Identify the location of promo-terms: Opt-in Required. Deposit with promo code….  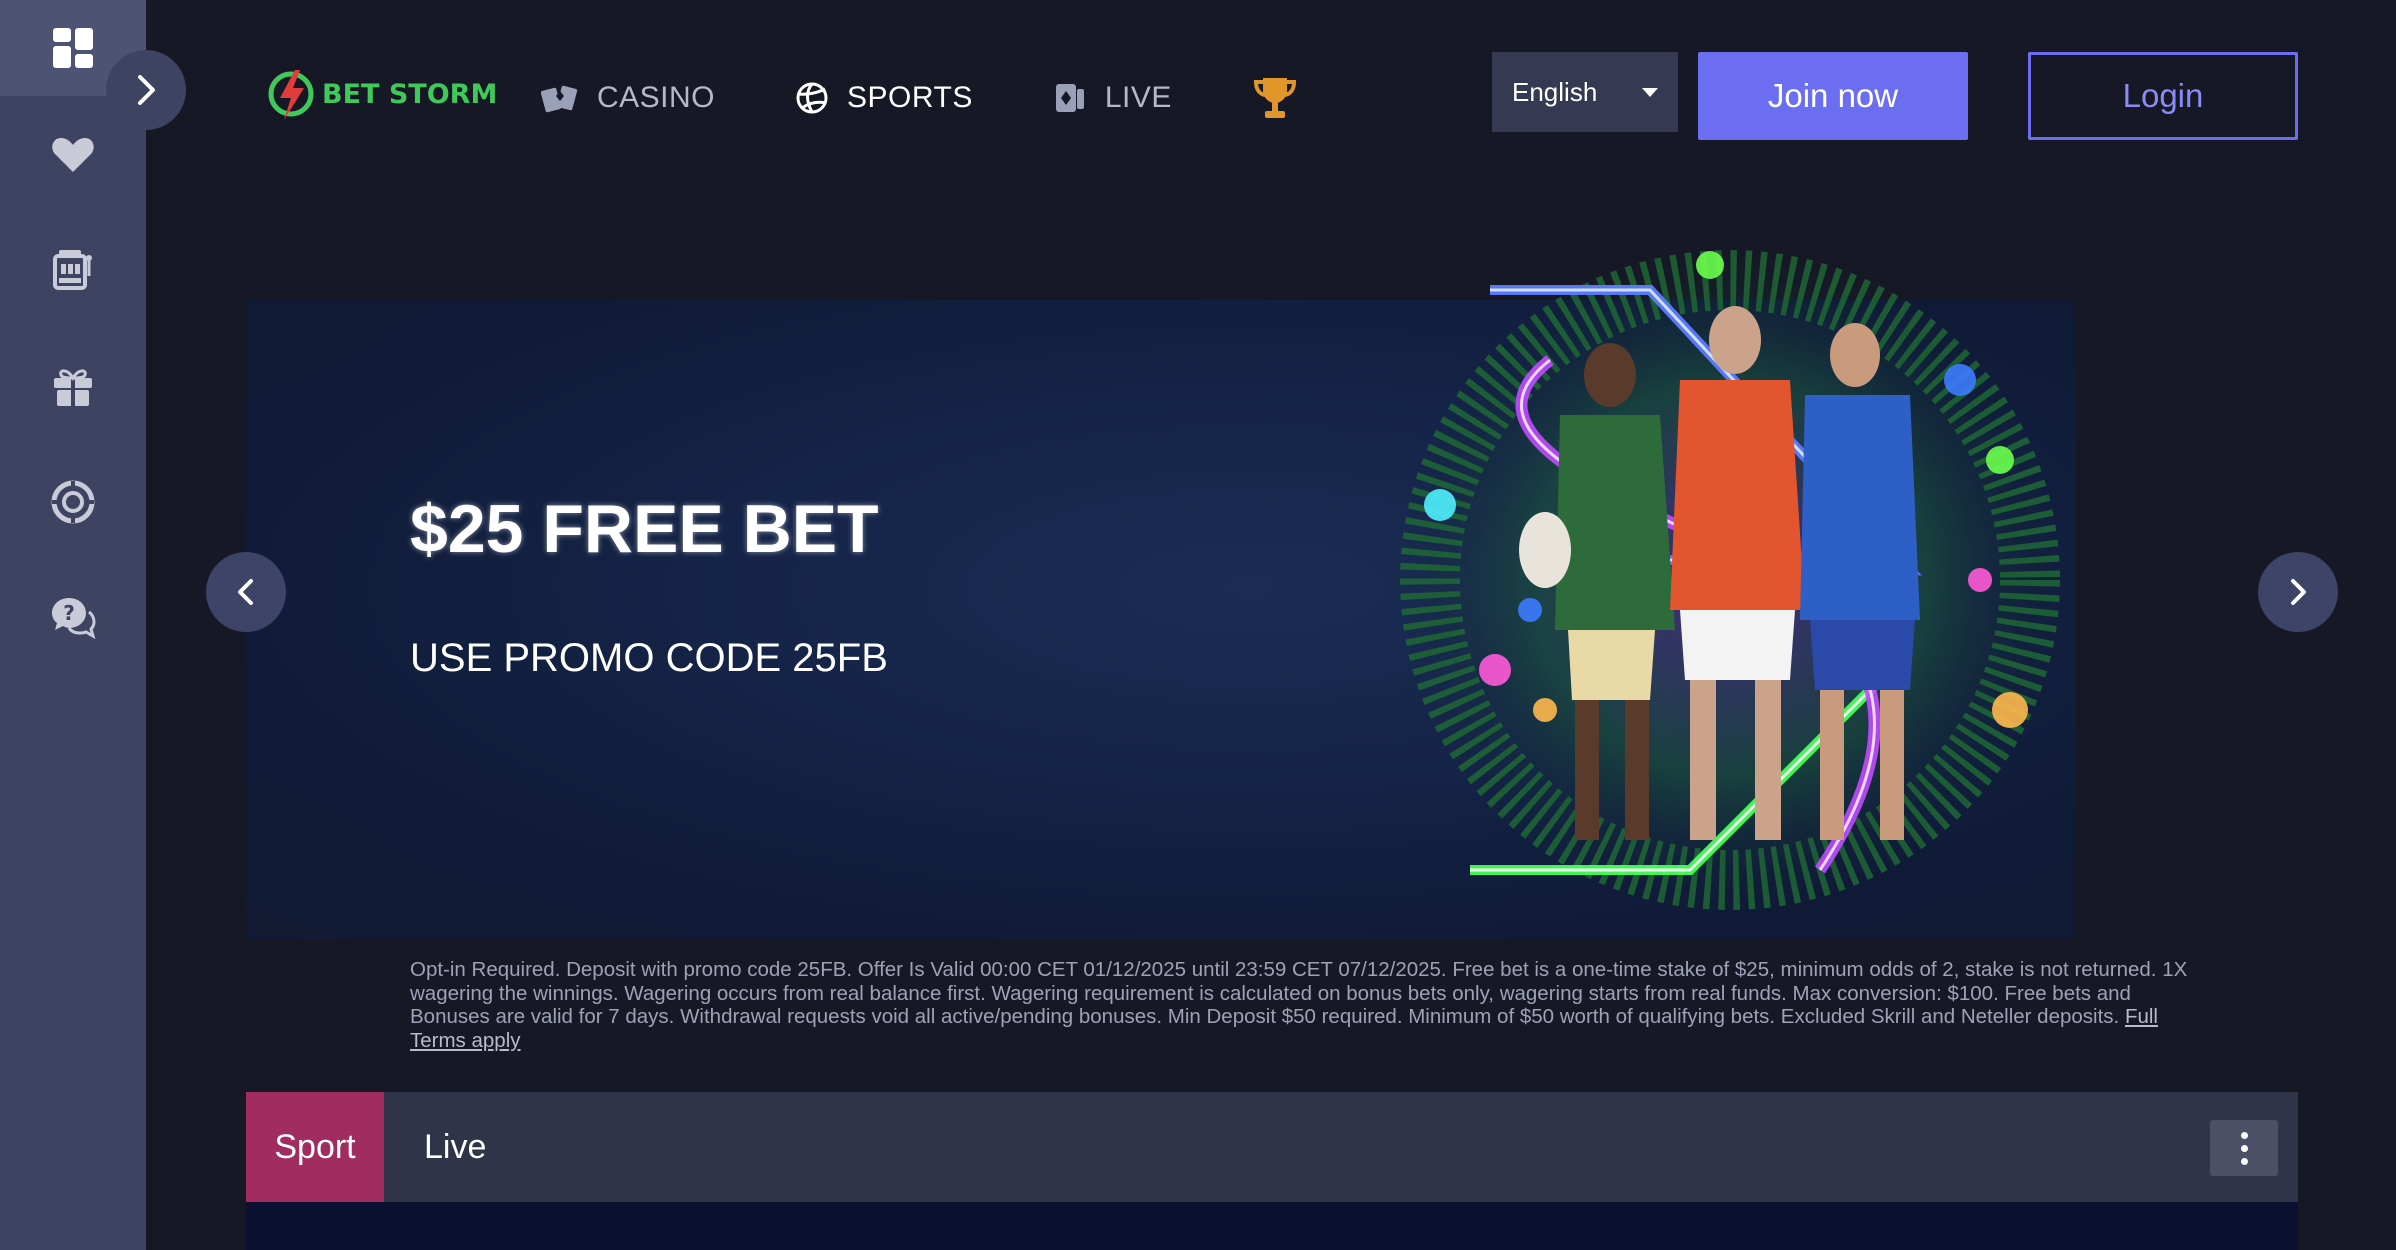
(1310, 1005).